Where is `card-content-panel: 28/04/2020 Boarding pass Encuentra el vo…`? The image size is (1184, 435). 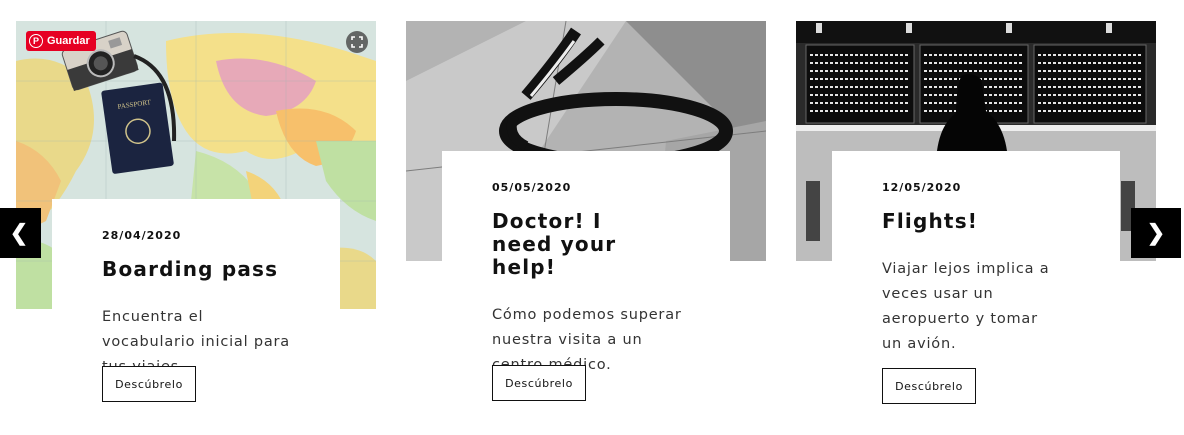
card-content-panel: 28/04/2020 Boarding pass Encuentra el vo… is located at coordinates (196, 310).